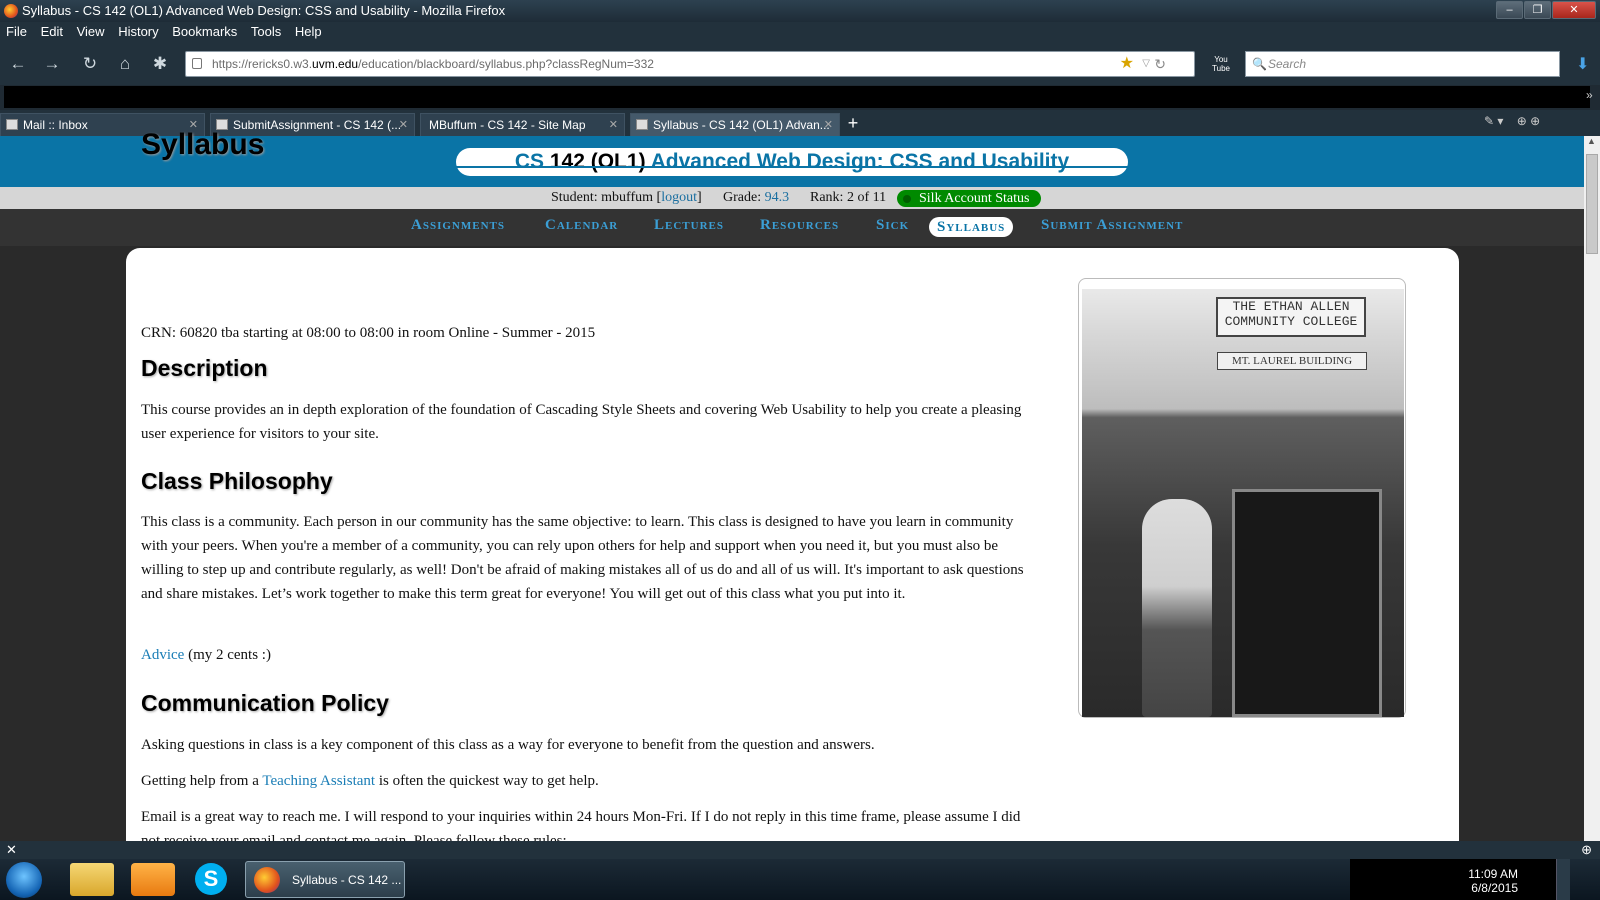 The height and width of the screenshot is (900, 1600). What do you see at coordinates (1582, 64) in the screenshot?
I see `download-icon: ⬇` at bounding box center [1582, 64].